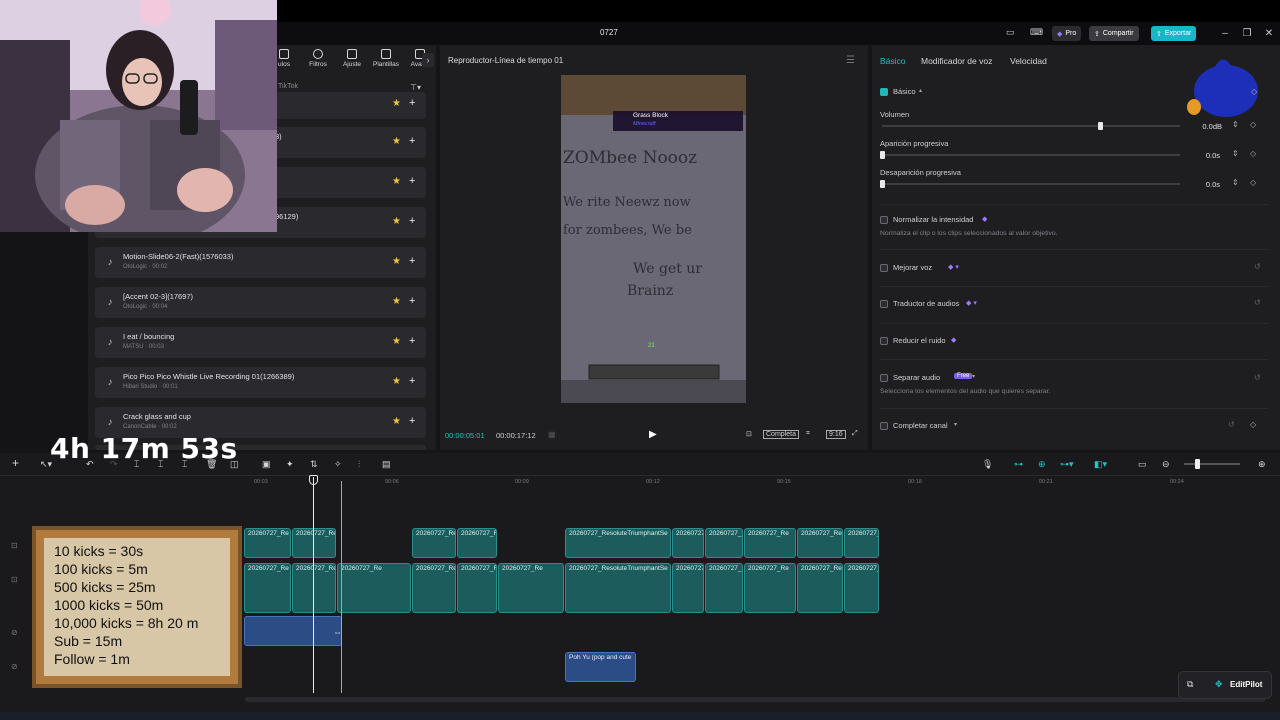 The width and height of the screenshot is (1280, 720). What do you see at coordinates (1190, 684) in the screenshot?
I see `chat-icon: ⧉` at bounding box center [1190, 684].